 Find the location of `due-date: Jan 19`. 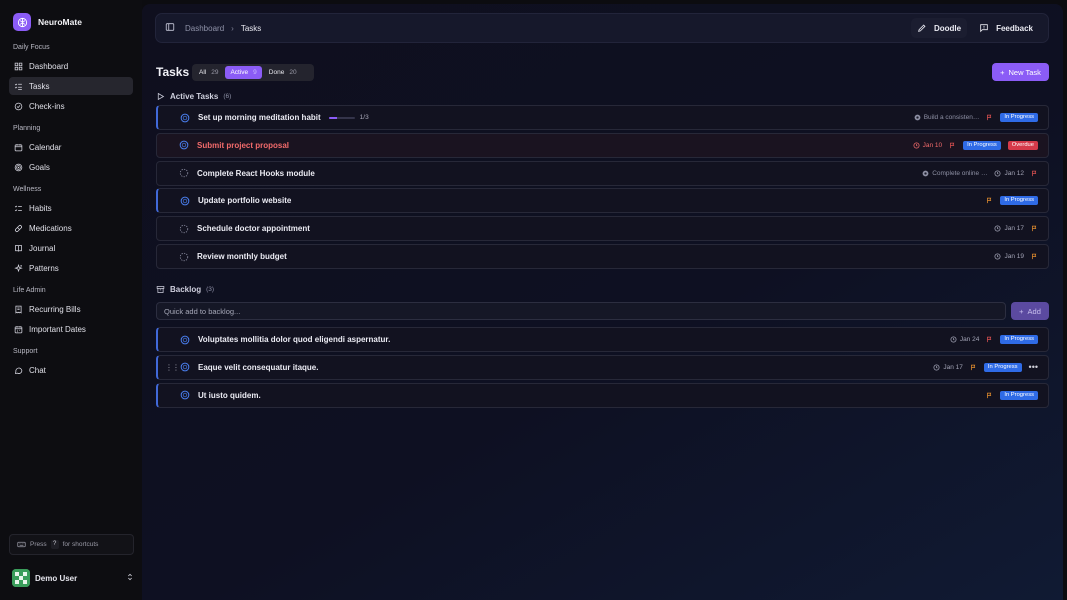

due-date: Jan 19 is located at coordinates (1009, 256).